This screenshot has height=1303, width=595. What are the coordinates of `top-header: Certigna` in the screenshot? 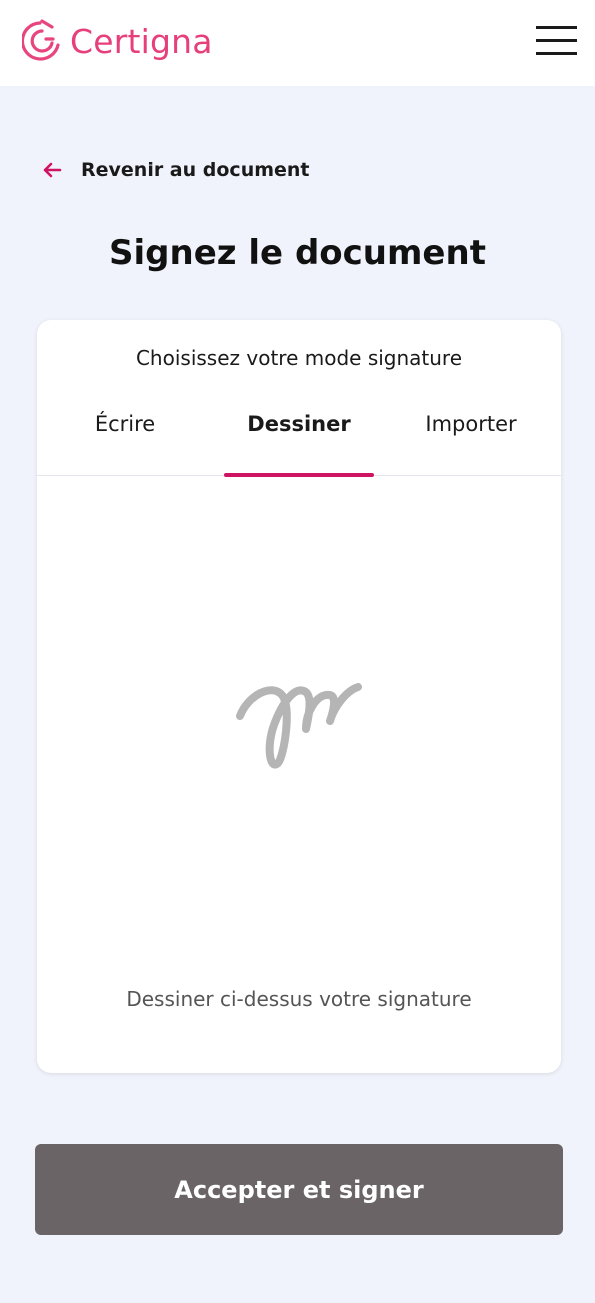 It's located at (297, 43).